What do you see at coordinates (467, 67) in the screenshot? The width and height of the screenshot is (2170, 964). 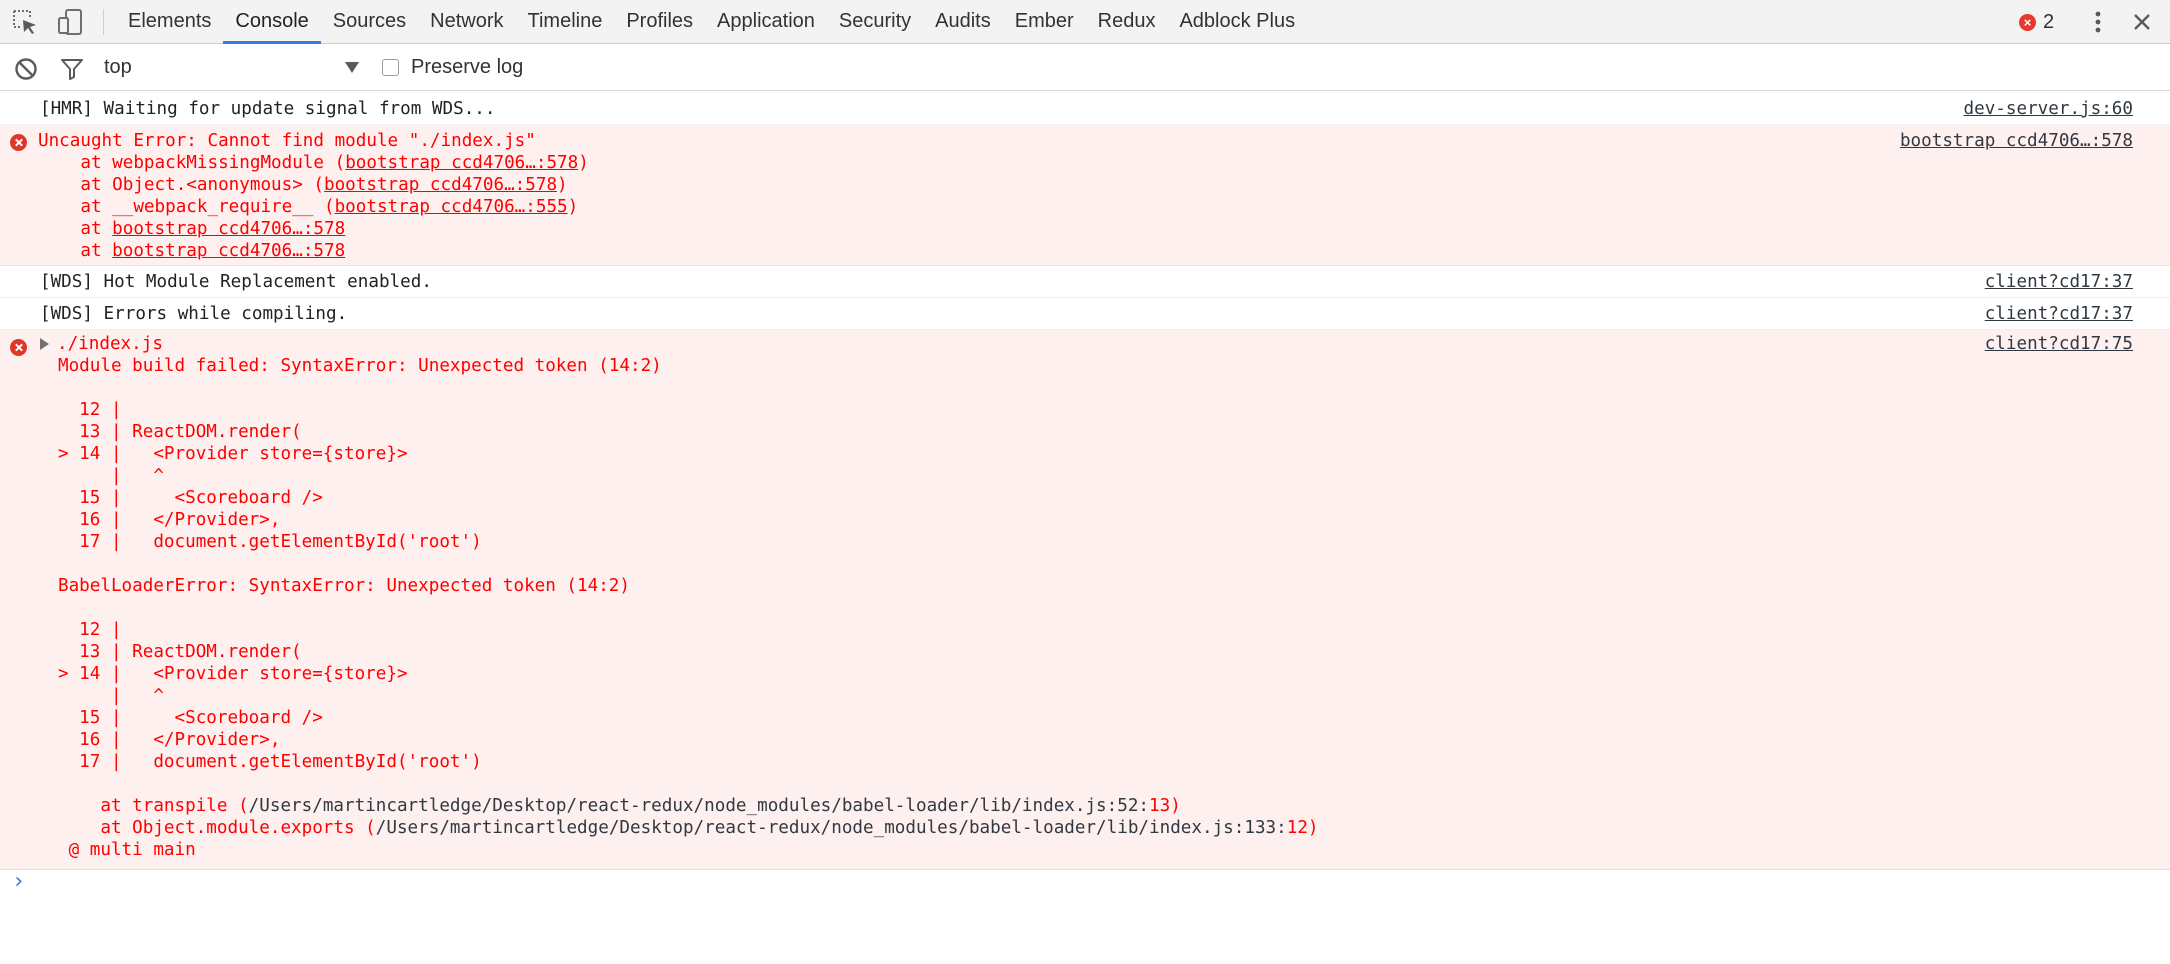 I see `preserve-log-label: Preserve log` at bounding box center [467, 67].